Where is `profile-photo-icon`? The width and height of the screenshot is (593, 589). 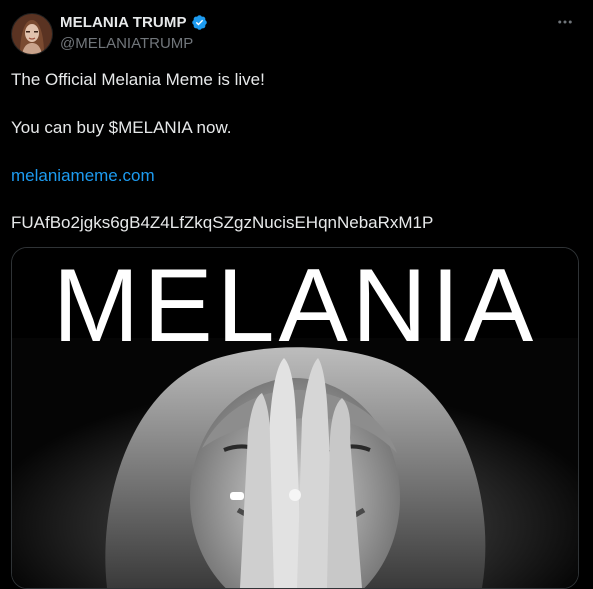 profile-photo-icon is located at coordinates (32, 34).